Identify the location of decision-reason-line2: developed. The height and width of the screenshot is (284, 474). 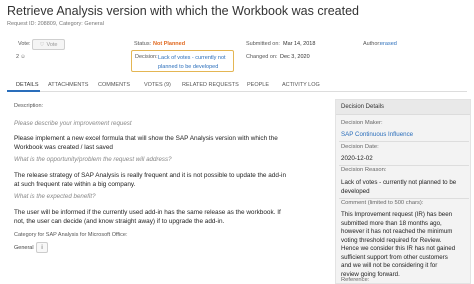
(355, 191).